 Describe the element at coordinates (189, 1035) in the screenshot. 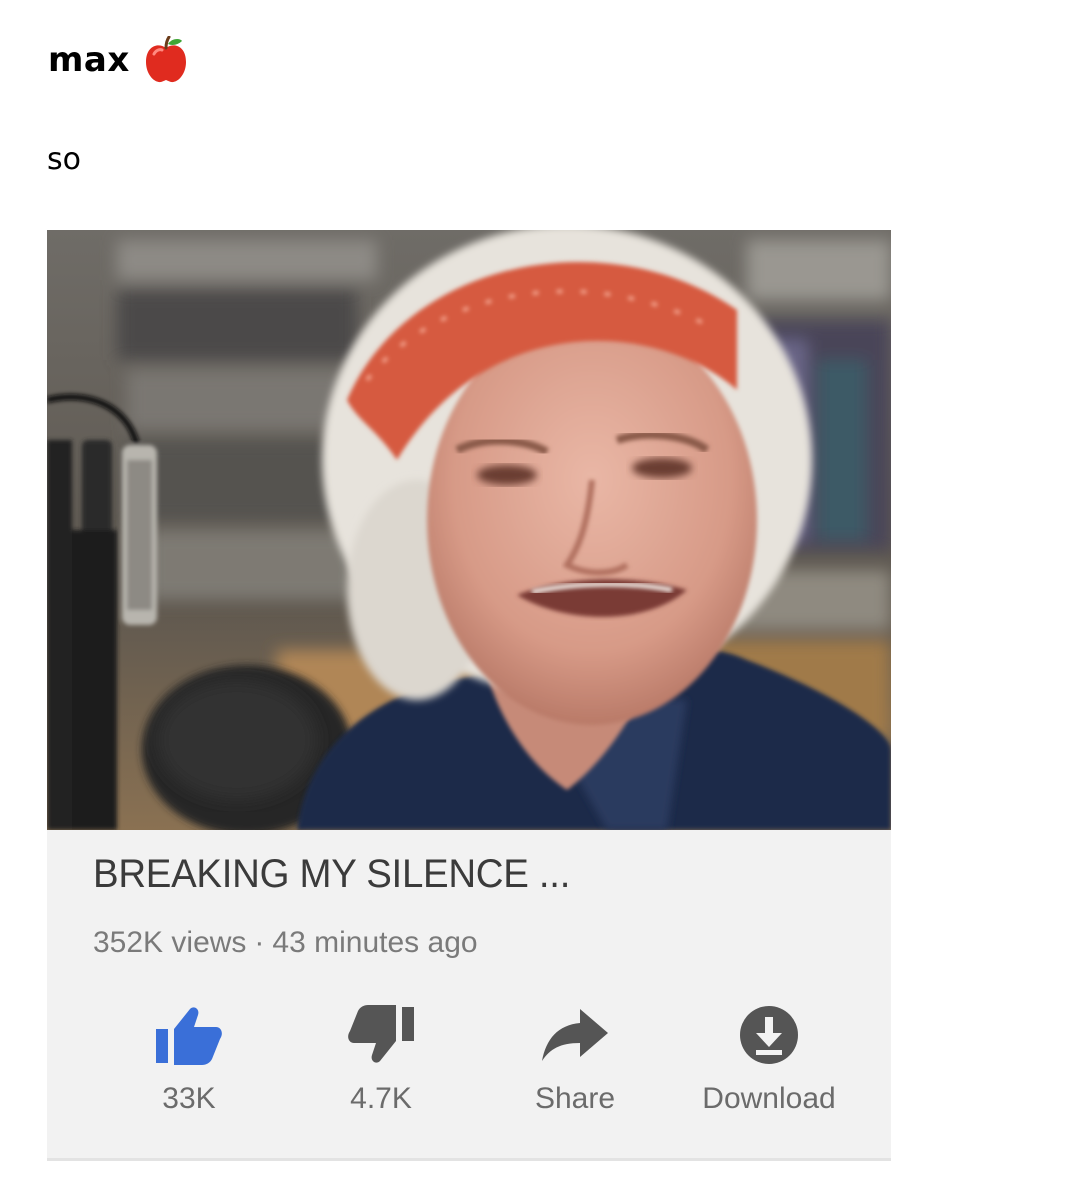

I see `thumbs-up-icon` at that location.